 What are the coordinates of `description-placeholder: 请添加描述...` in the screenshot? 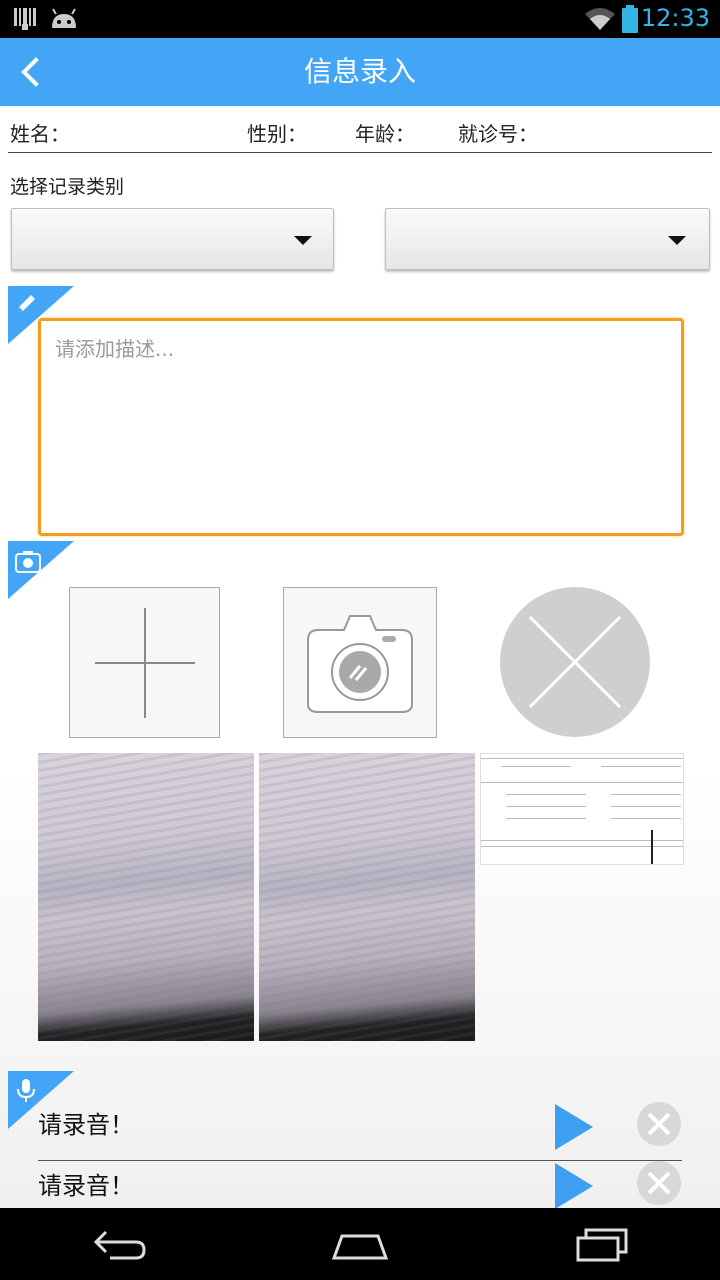 It's located at (115, 349).